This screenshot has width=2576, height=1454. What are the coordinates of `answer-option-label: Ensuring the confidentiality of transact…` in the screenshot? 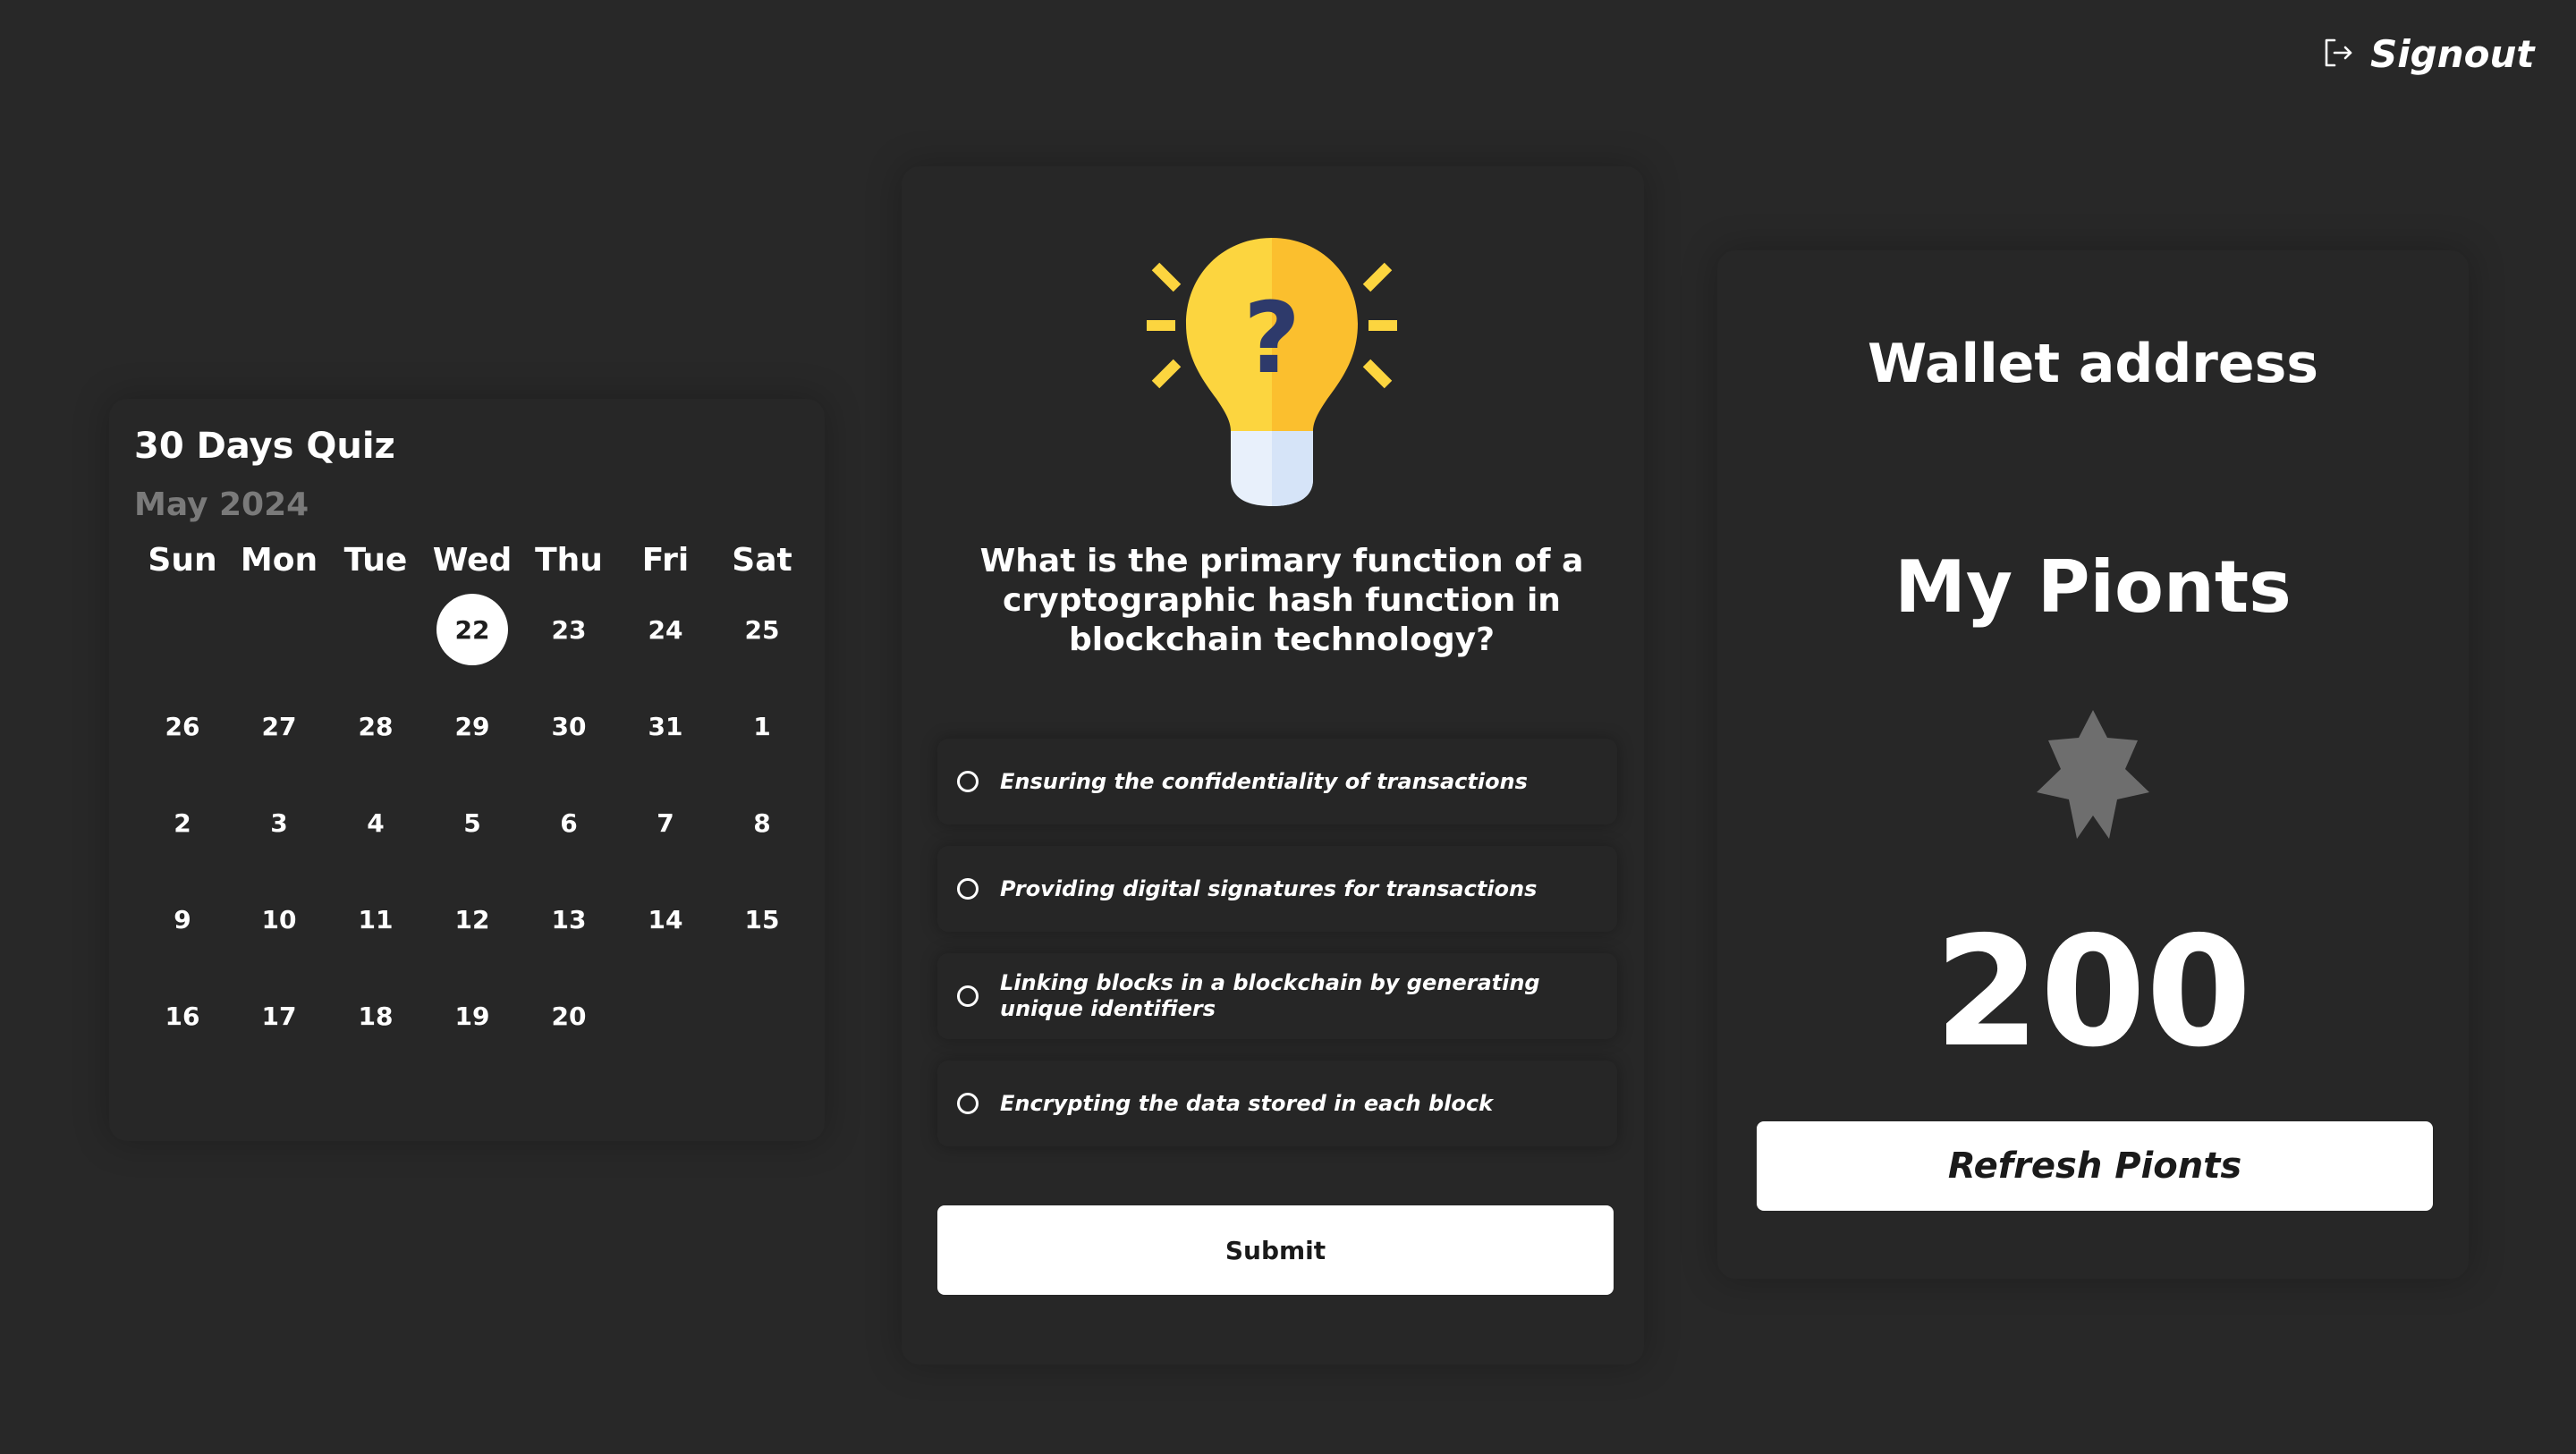 It's located at (1264, 781).